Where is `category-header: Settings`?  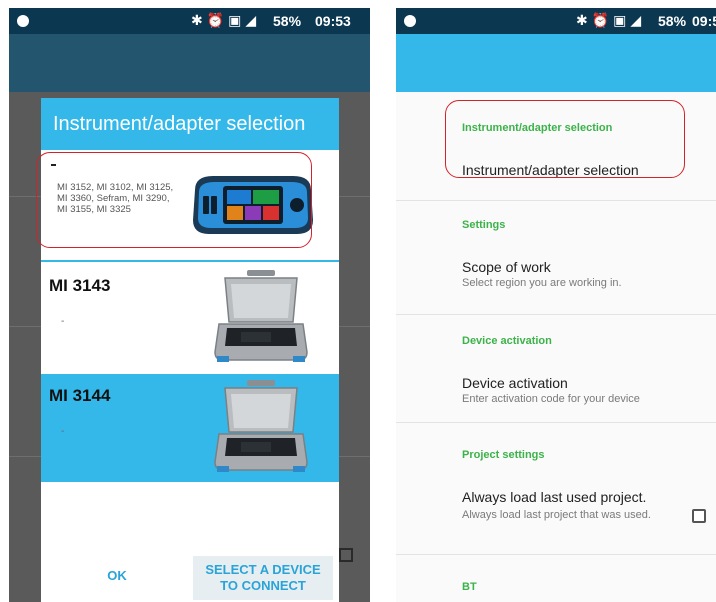 category-header: Settings is located at coordinates (484, 225).